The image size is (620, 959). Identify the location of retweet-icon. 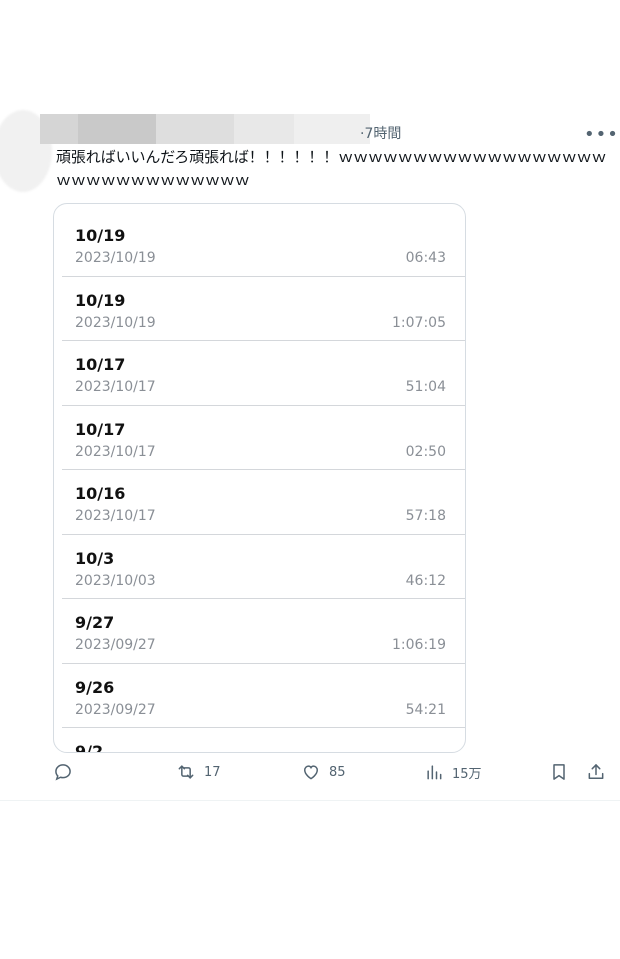
(186, 772).